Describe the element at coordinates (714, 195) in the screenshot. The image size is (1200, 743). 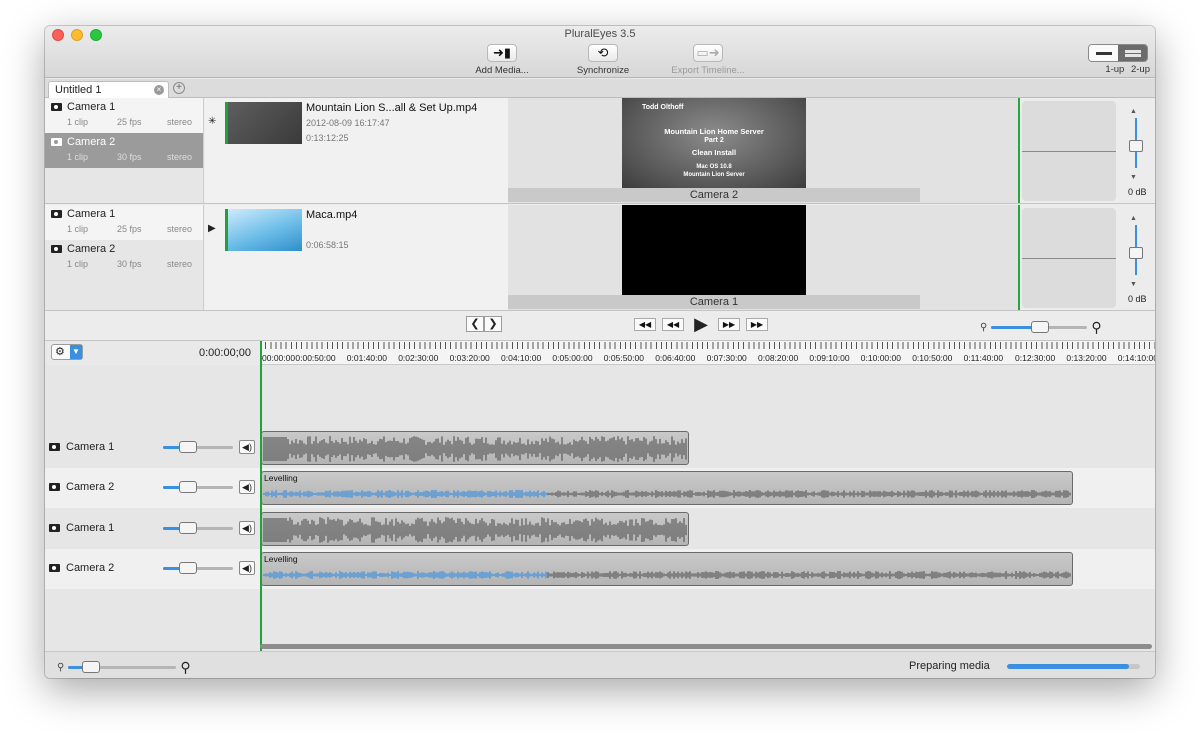
I see `preview-camera-label: Camera 2` at that location.